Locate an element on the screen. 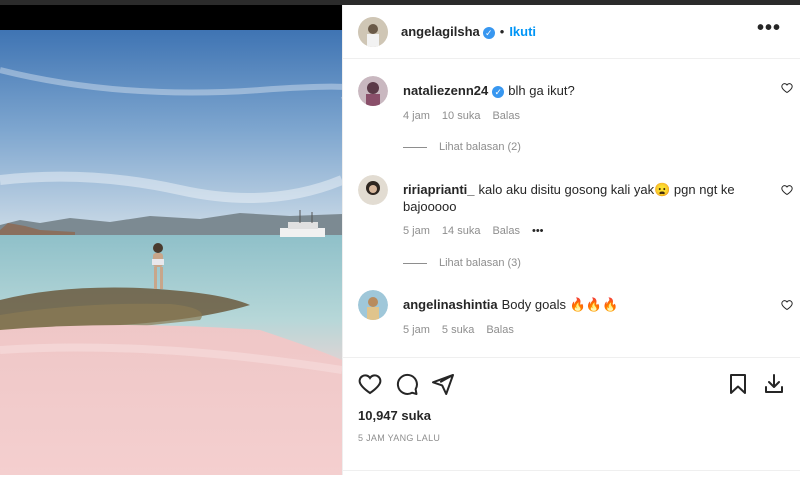 The height and width of the screenshot is (481, 800). add-comment-row is located at coordinates (571, 475).